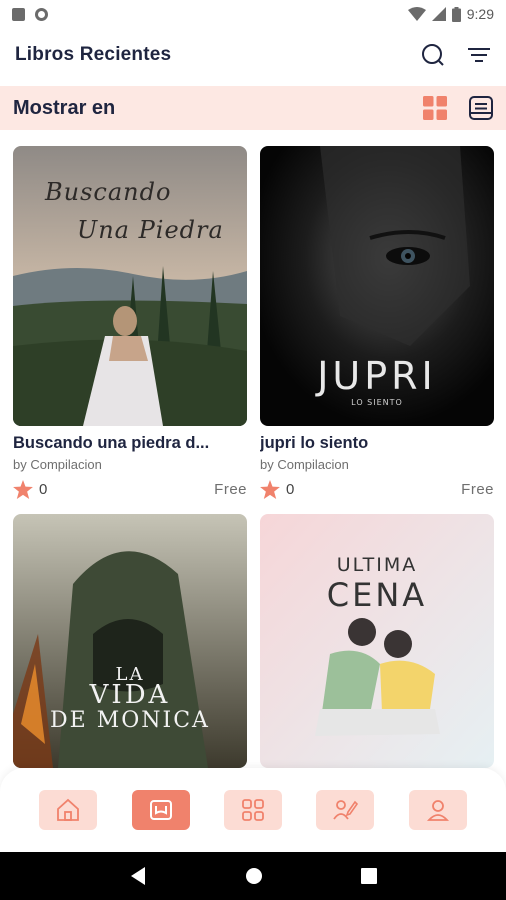 Image resolution: width=506 pixels, height=900 pixels. What do you see at coordinates (450, 14) in the screenshot?
I see `status-right: 9:29` at bounding box center [450, 14].